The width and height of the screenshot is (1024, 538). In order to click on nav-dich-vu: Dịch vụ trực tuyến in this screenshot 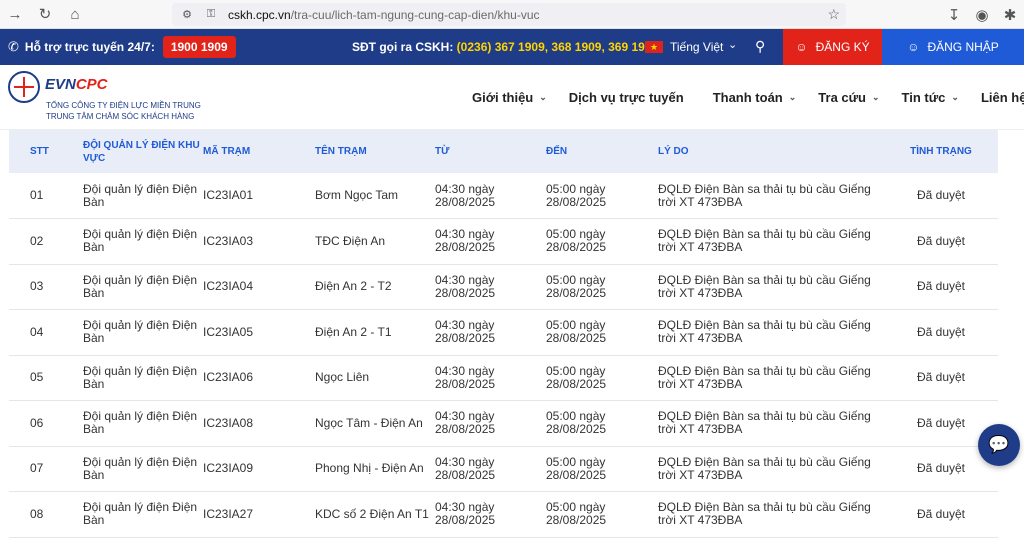, I will do `click(626, 97)`.